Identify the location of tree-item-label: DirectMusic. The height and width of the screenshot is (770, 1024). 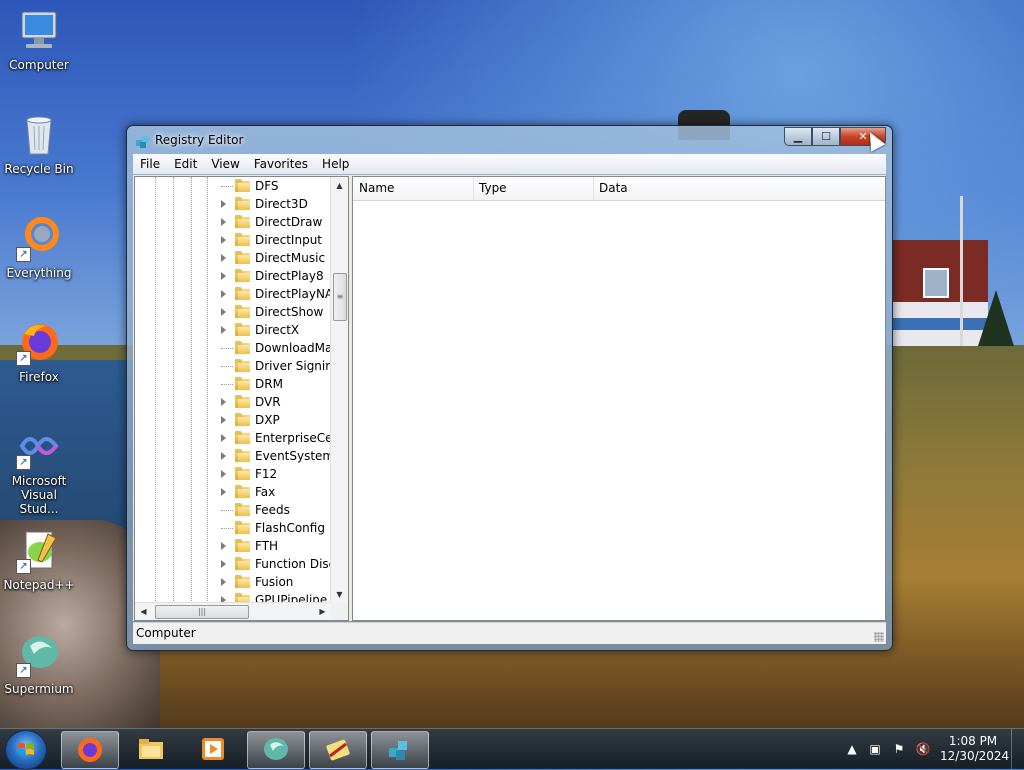
(290, 258).